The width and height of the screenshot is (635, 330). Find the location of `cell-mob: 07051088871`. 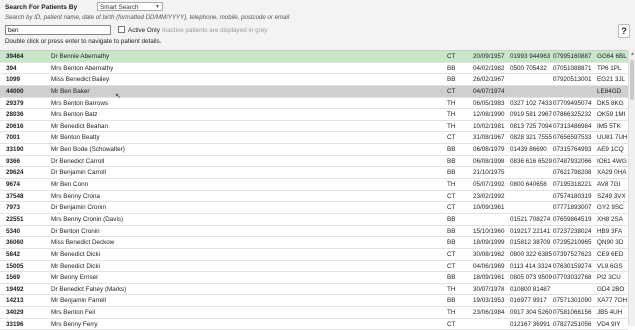

cell-mob: 07051088871 is located at coordinates (572, 68).